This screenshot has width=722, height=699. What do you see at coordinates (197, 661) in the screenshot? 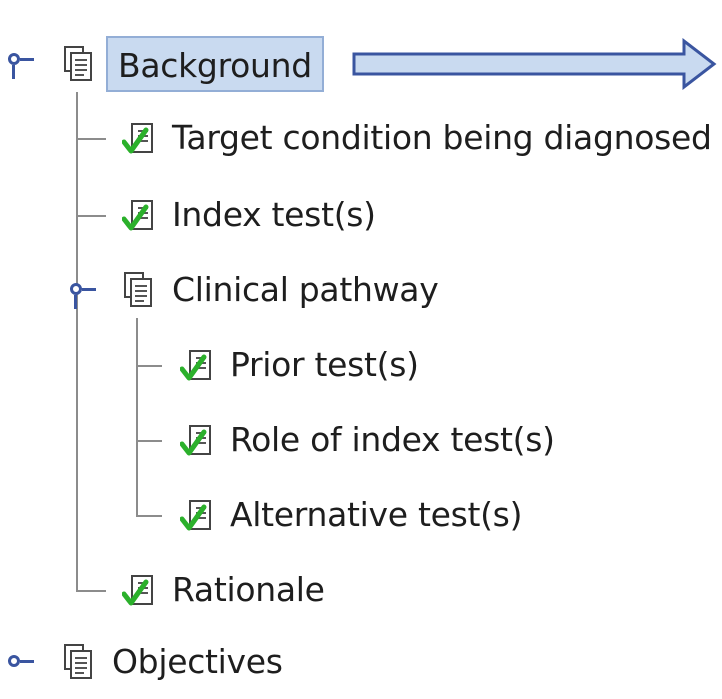
I see `tree-node-label: Objectives` at bounding box center [197, 661].